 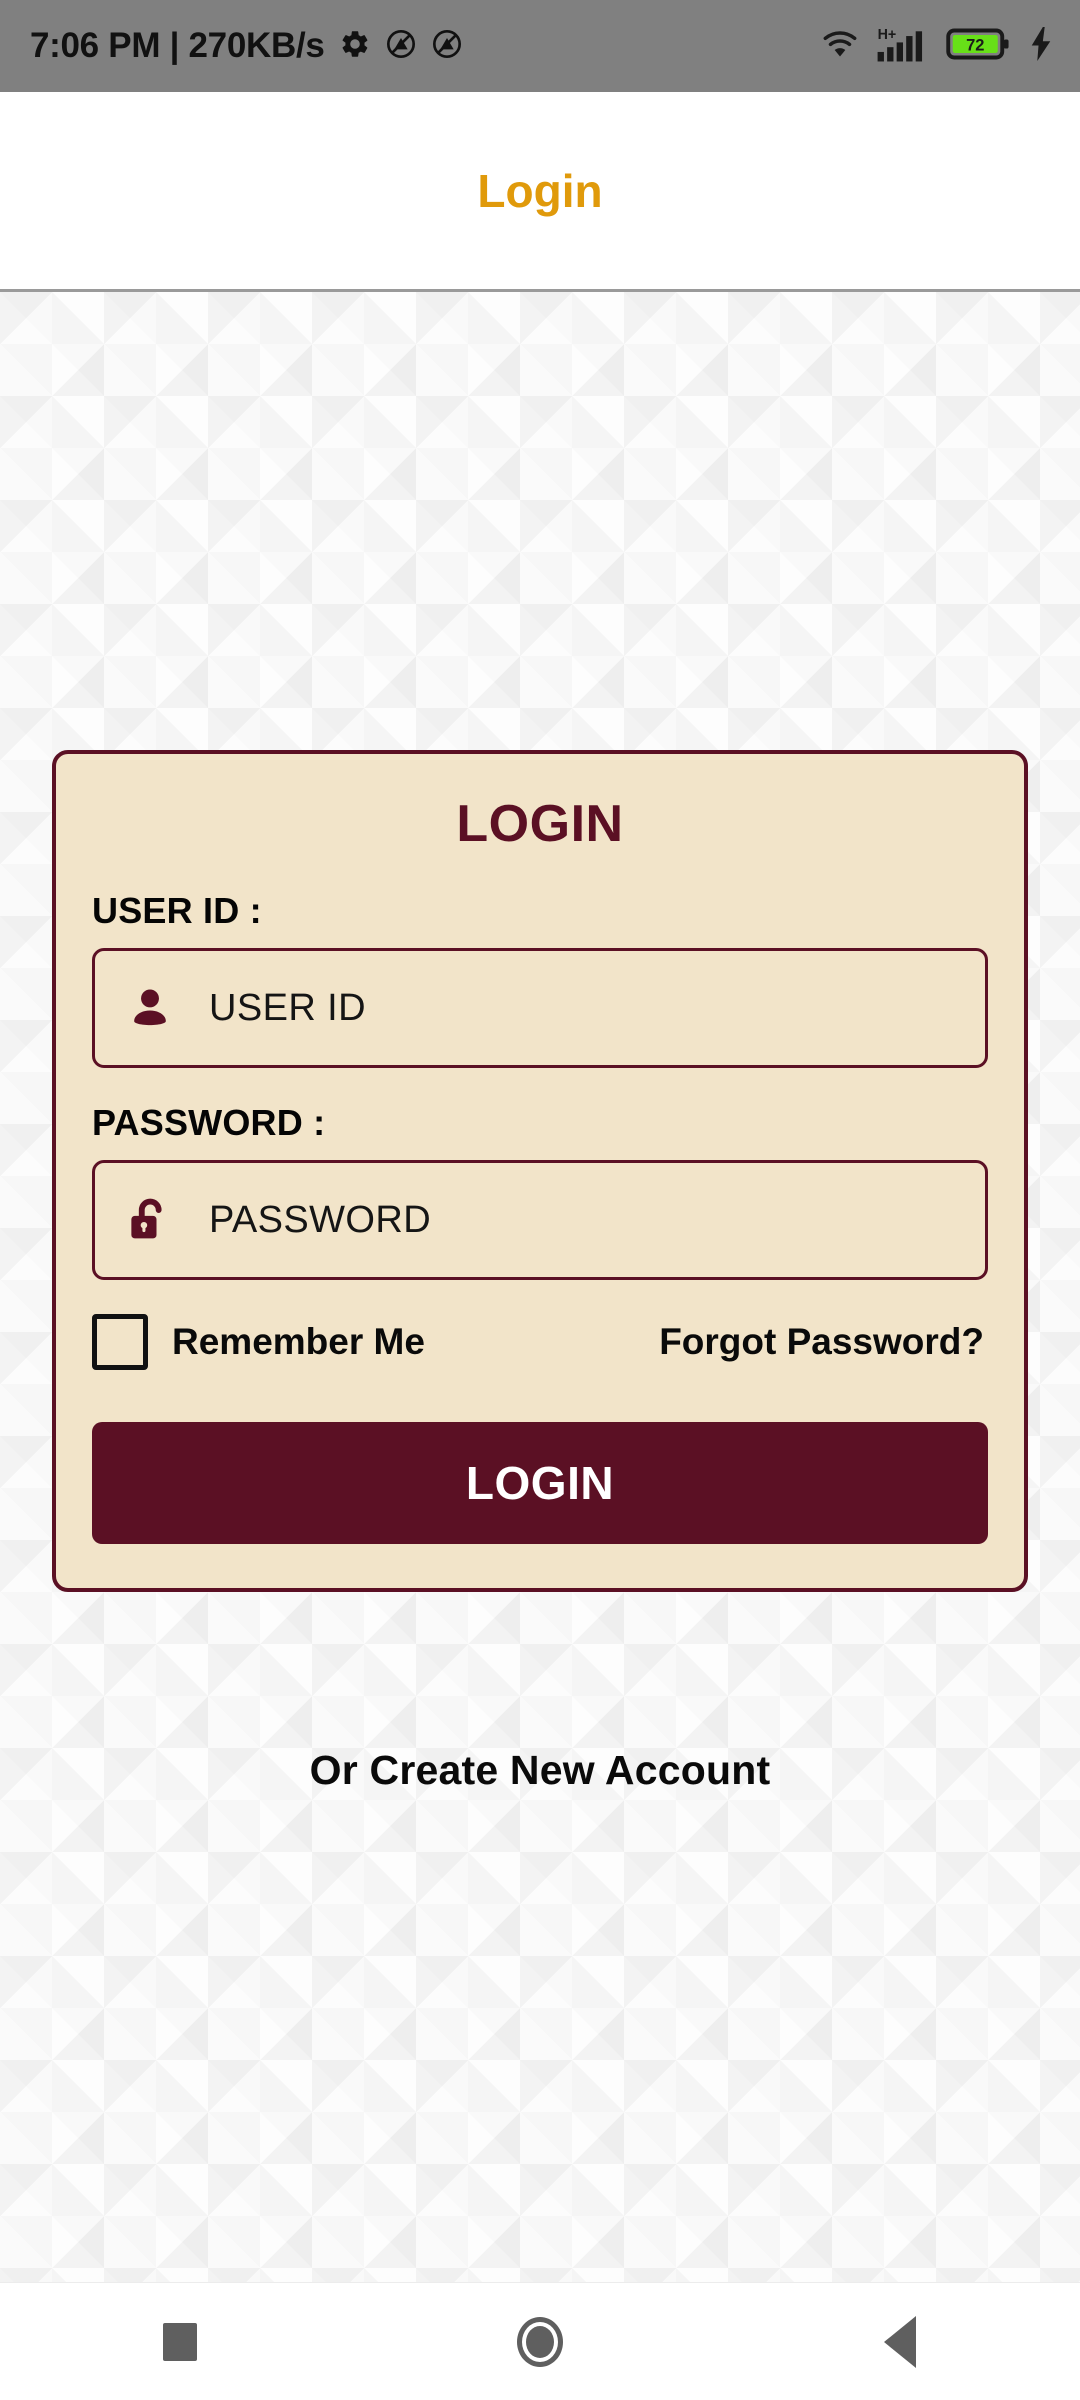 I want to click on status-bar: 7:06 PM | 270KB/s H+ 72, so click(x=540, y=46).